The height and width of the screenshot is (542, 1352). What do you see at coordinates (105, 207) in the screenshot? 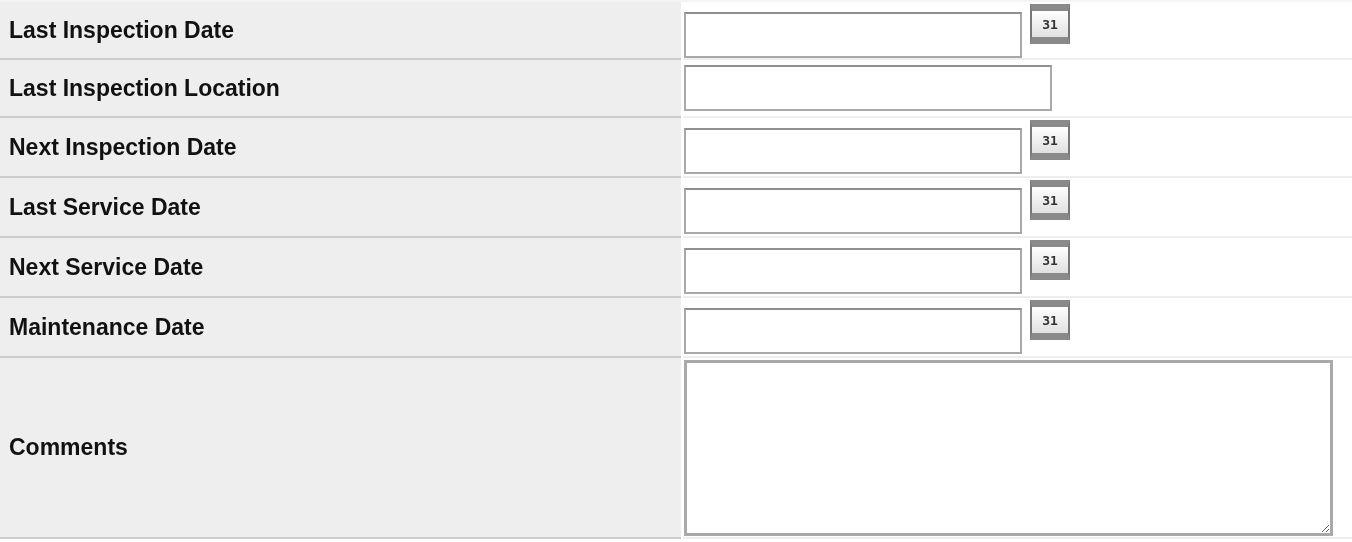
I see `field-label: Last Service Date` at bounding box center [105, 207].